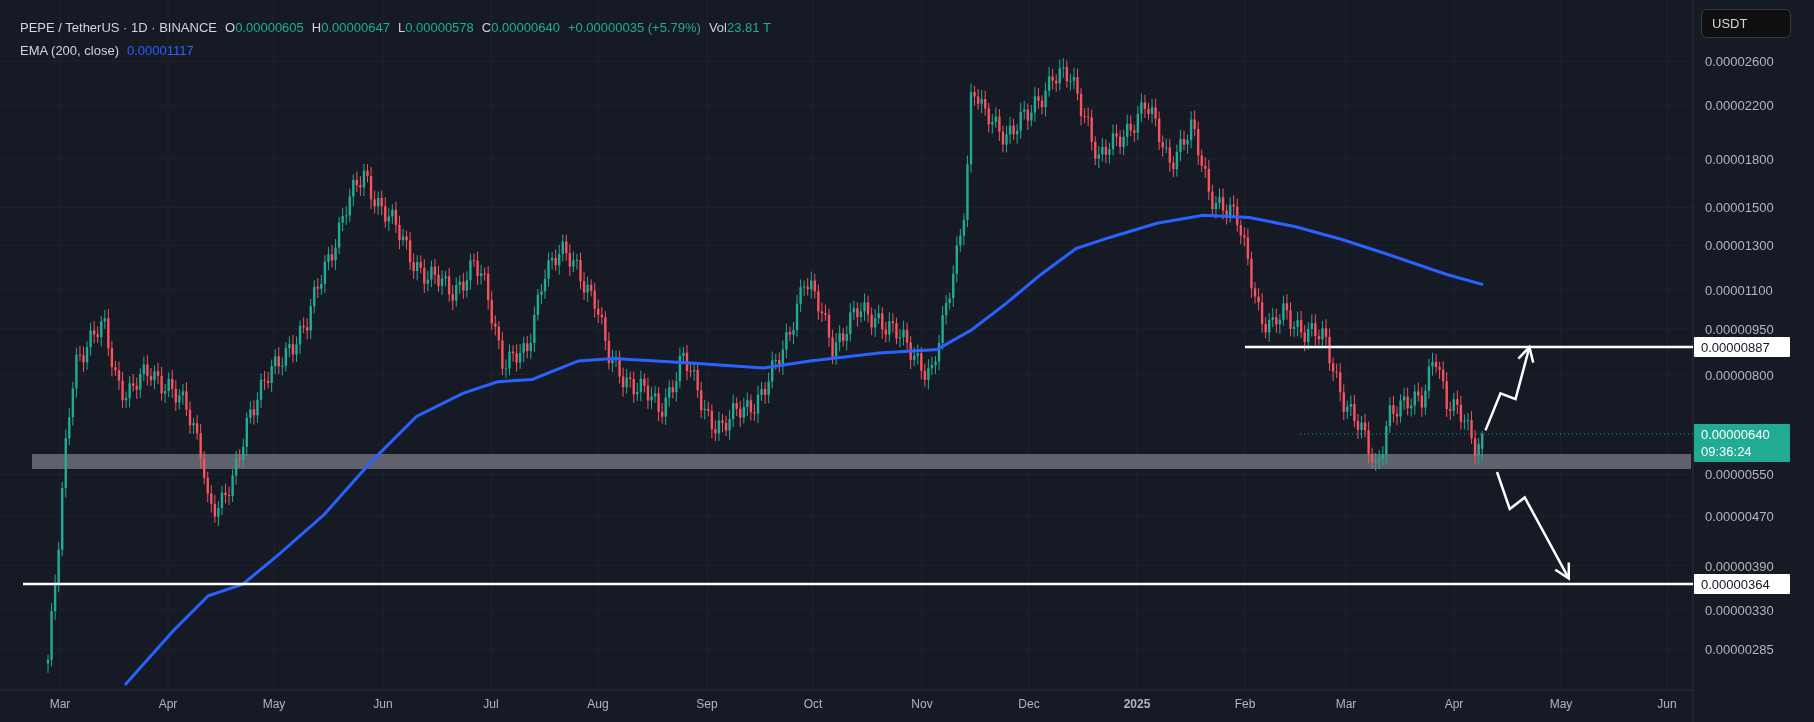 Image resolution: width=1814 pixels, height=722 pixels. Describe the element at coordinates (160, 50) in the screenshot. I see `indicator-value: 0.00001117` at that location.